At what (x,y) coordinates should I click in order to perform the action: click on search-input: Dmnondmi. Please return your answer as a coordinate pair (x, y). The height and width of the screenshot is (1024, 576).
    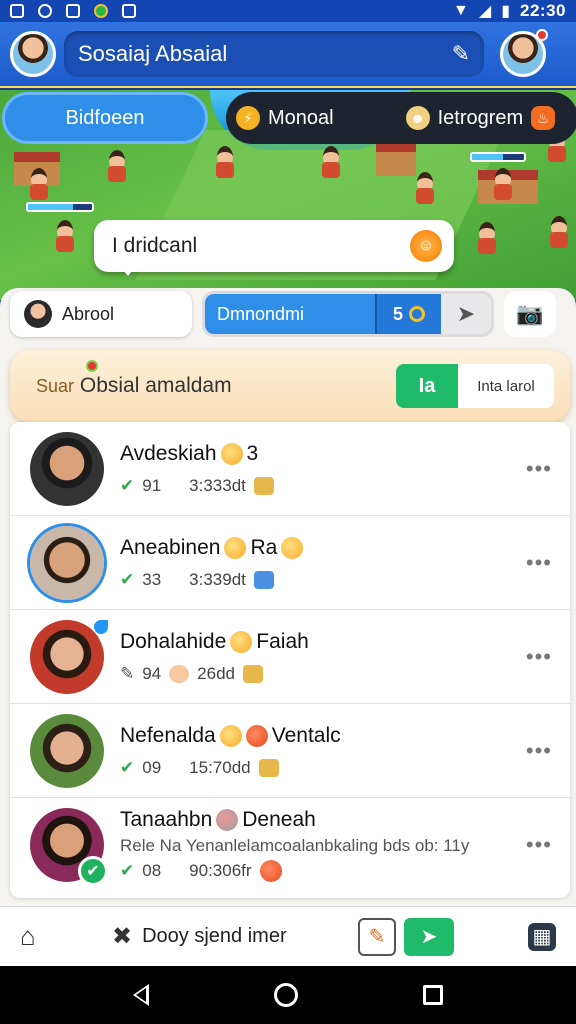
    Looking at the image, I should click on (290, 314).